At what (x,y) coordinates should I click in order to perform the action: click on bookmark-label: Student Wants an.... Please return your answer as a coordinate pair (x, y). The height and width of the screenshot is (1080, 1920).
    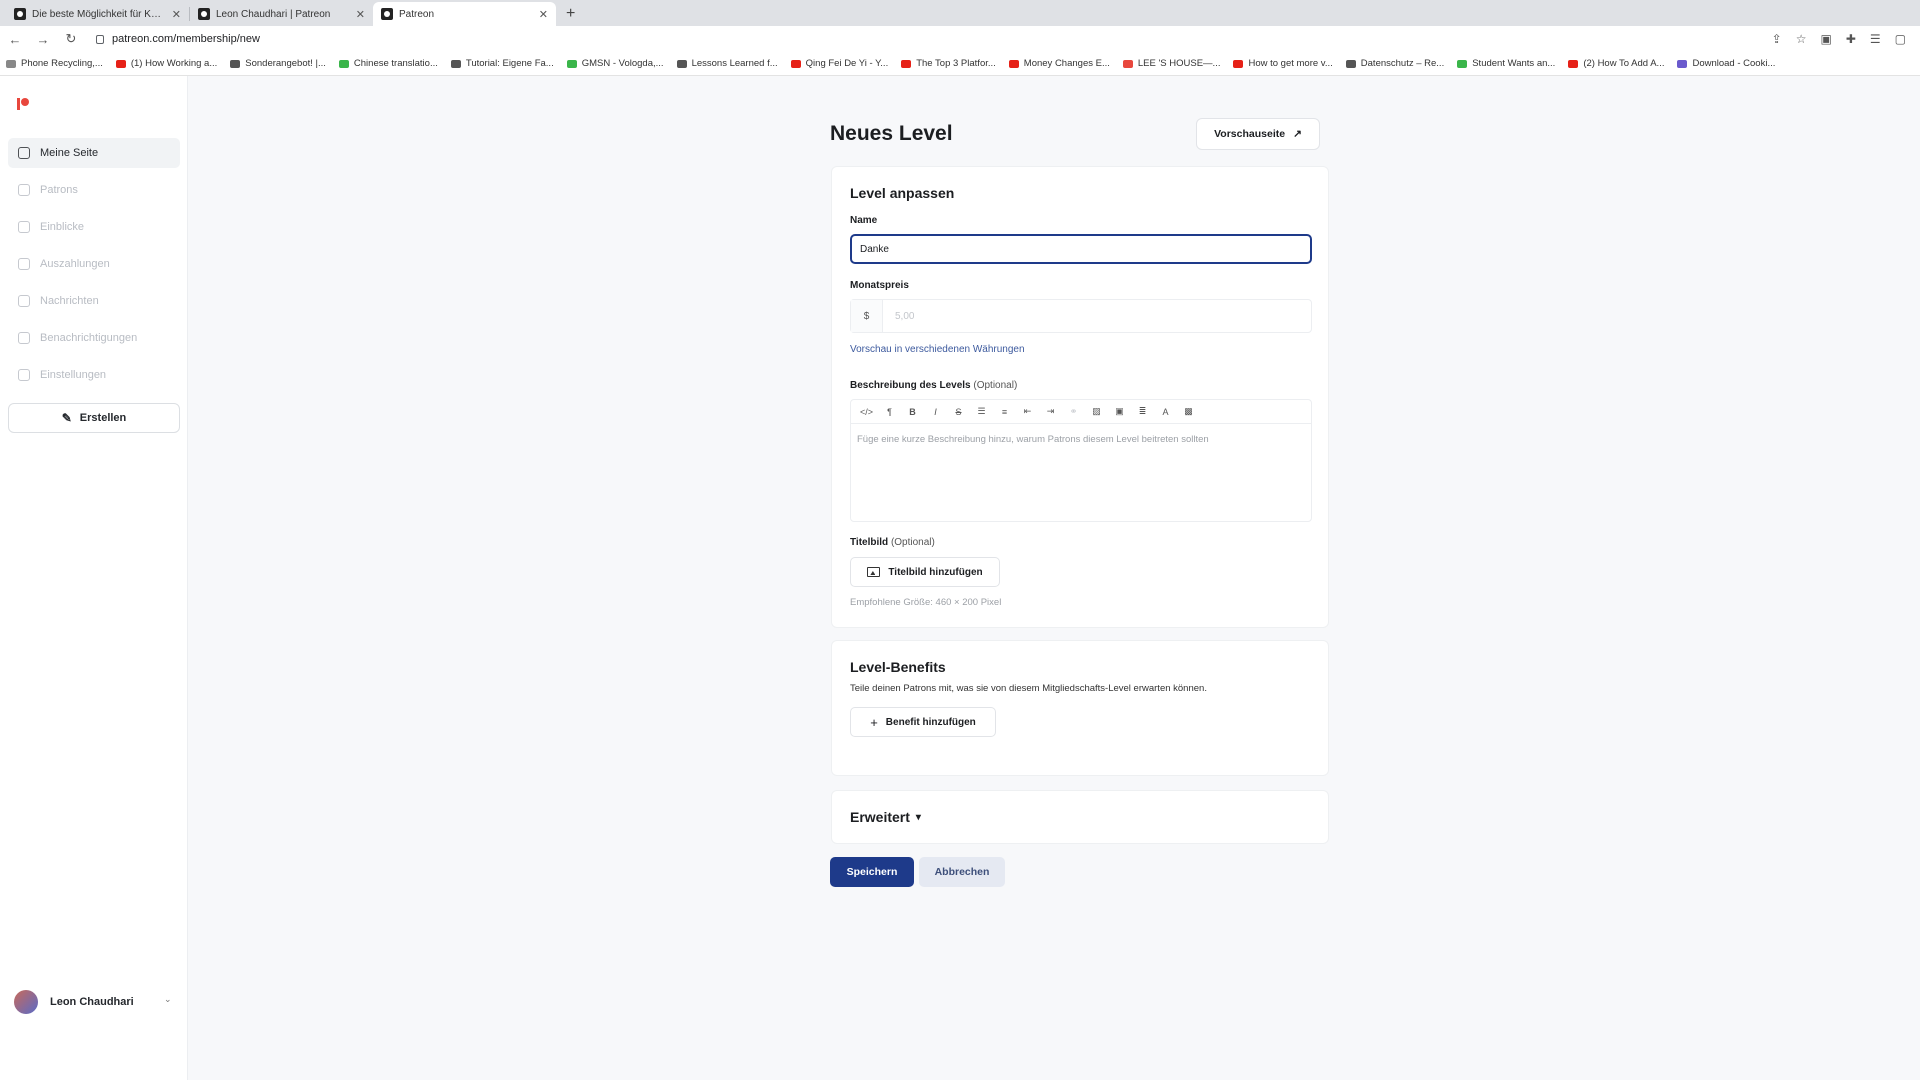
    Looking at the image, I should click on (1514, 63).